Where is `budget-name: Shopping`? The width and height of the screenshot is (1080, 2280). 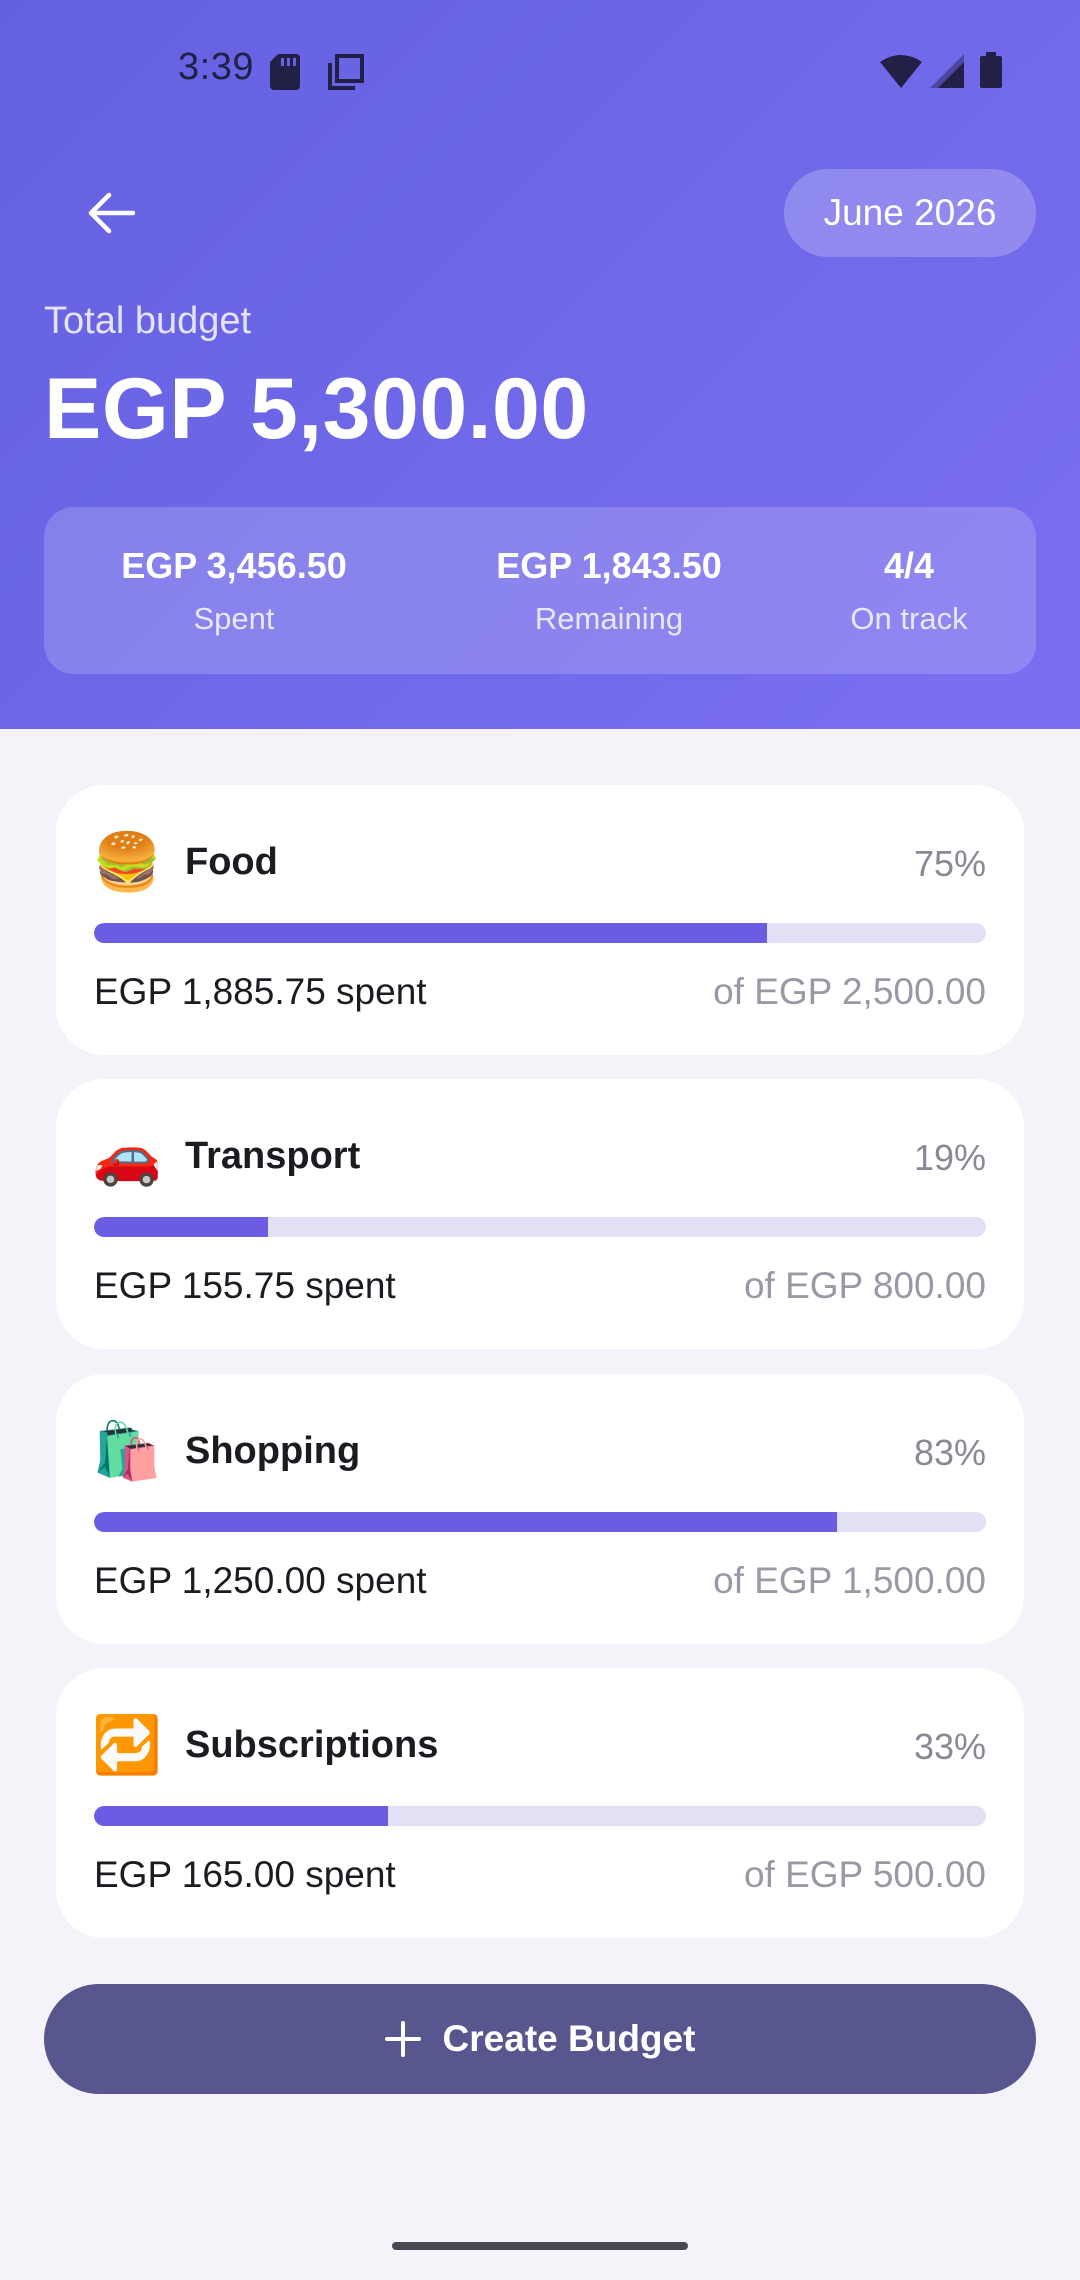
budget-name: Shopping is located at coordinates (273, 1451).